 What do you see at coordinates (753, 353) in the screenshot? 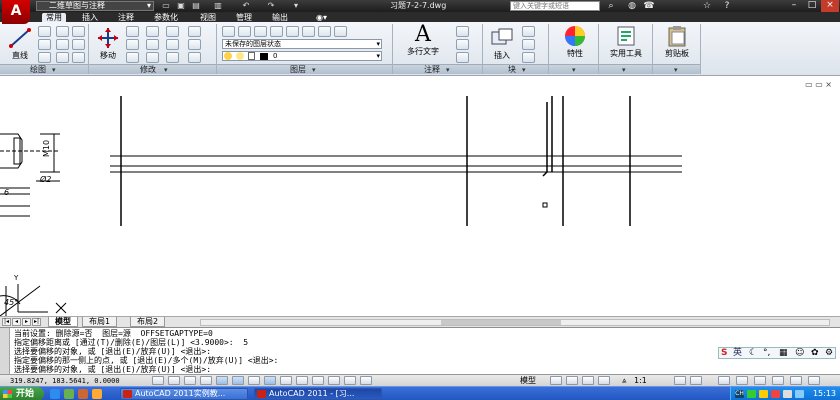
I see `ime-moon-icon: ☾` at bounding box center [753, 353].